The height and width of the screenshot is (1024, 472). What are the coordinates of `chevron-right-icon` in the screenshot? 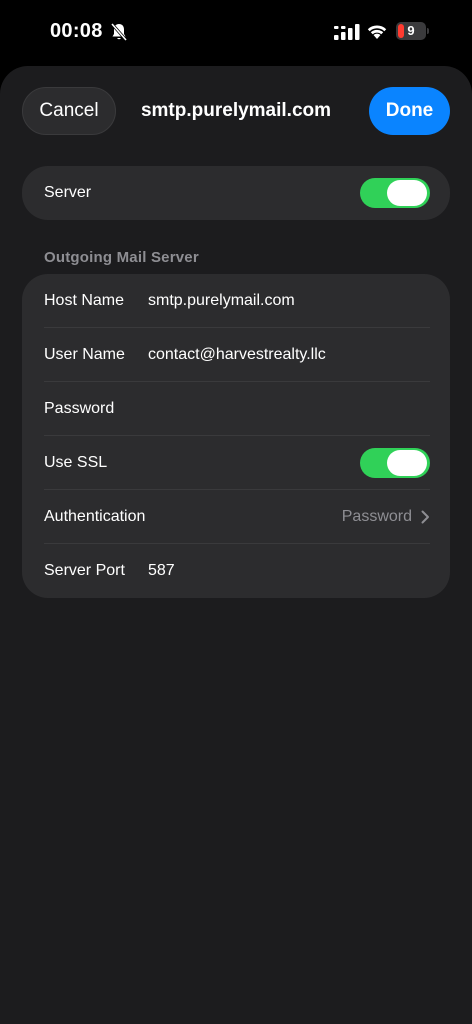 It's located at (425, 517).